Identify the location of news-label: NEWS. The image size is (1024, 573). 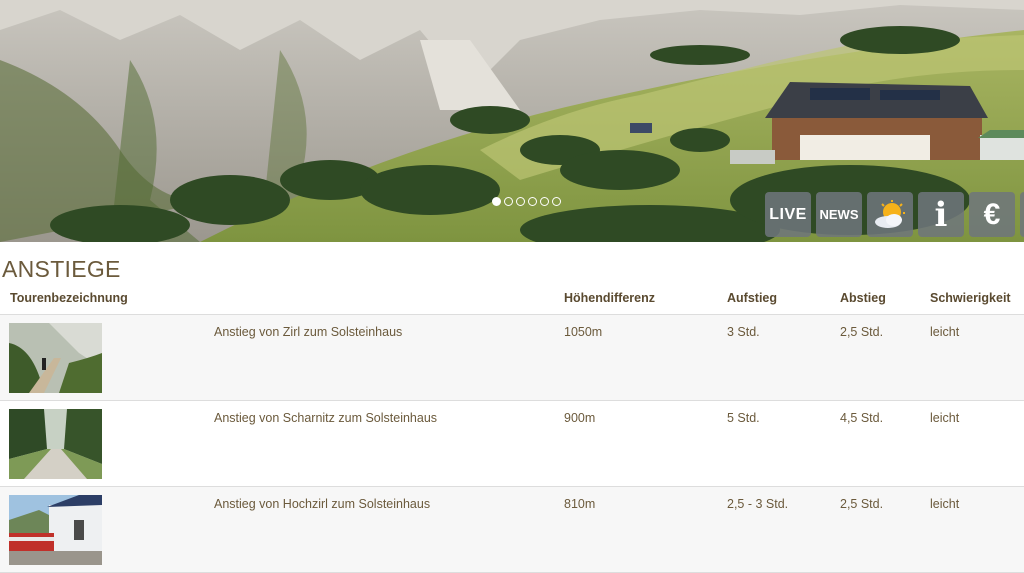
(839, 214).